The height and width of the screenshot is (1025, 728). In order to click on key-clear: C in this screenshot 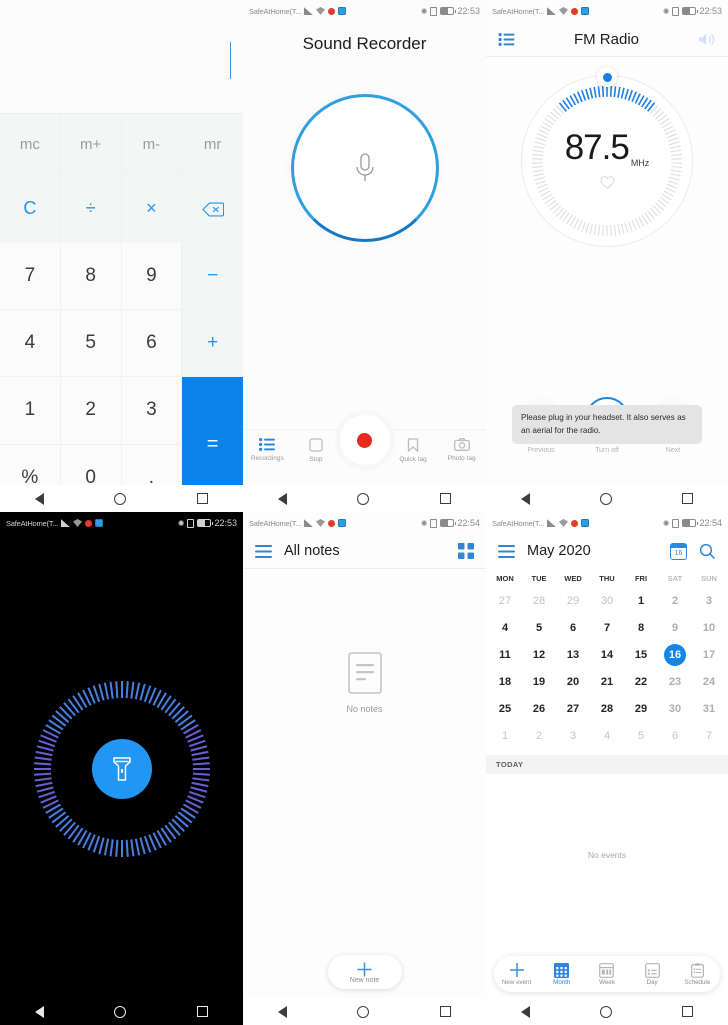, I will do `click(30, 209)`.